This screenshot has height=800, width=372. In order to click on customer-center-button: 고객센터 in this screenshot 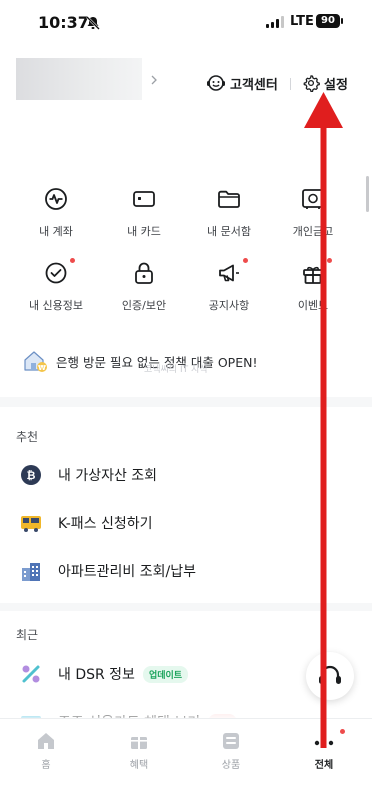, I will do `click(242, 83)`.